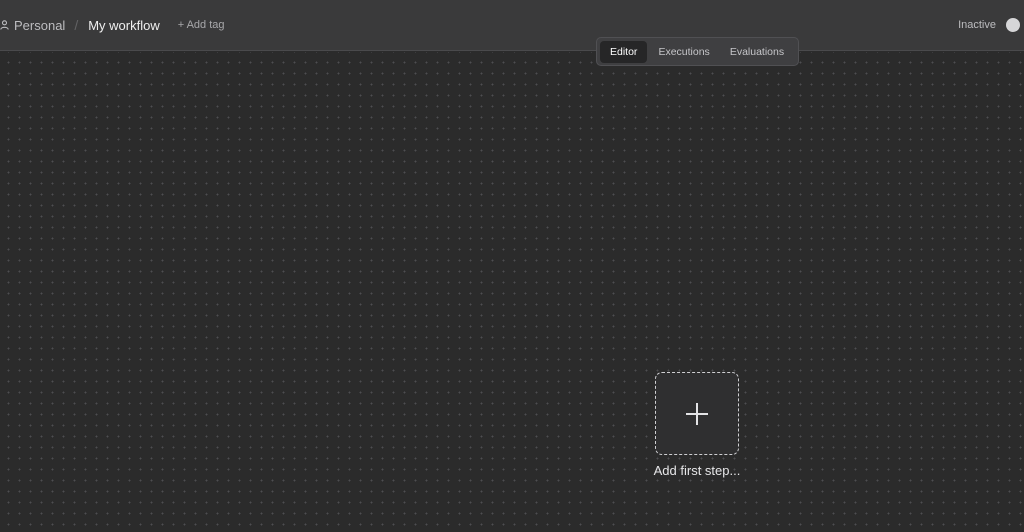 The height and width of the screenshot is (532, 1024). I want to click on view-tabs: Editor Executions Evaluations, so click(697, 51).